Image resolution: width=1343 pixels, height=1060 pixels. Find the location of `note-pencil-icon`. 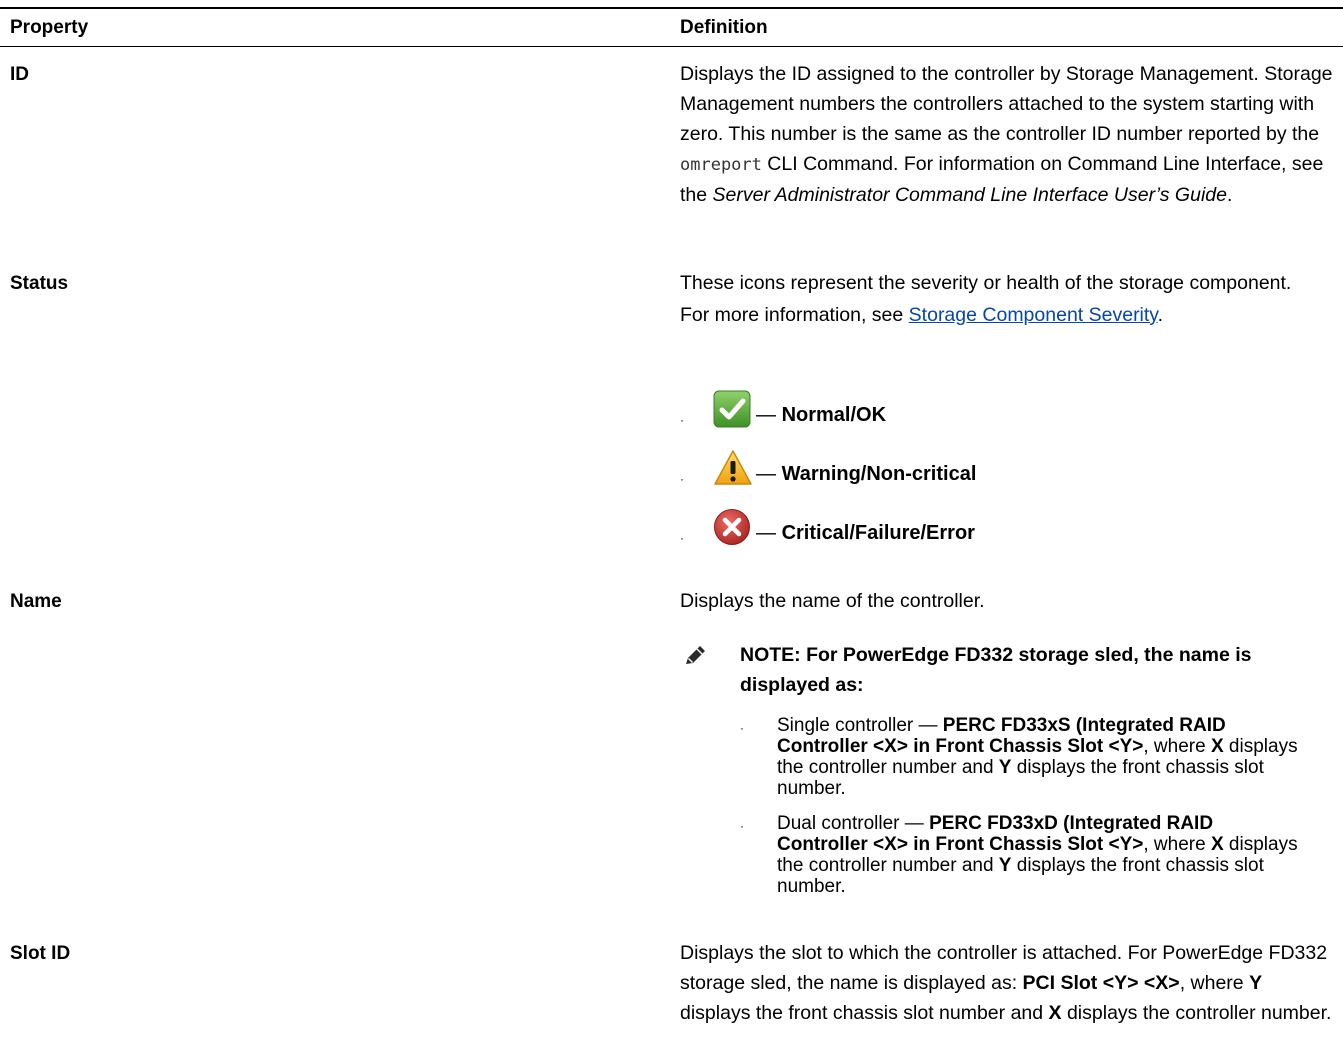

note-pencil-icon is located at coordinates (695, 655).